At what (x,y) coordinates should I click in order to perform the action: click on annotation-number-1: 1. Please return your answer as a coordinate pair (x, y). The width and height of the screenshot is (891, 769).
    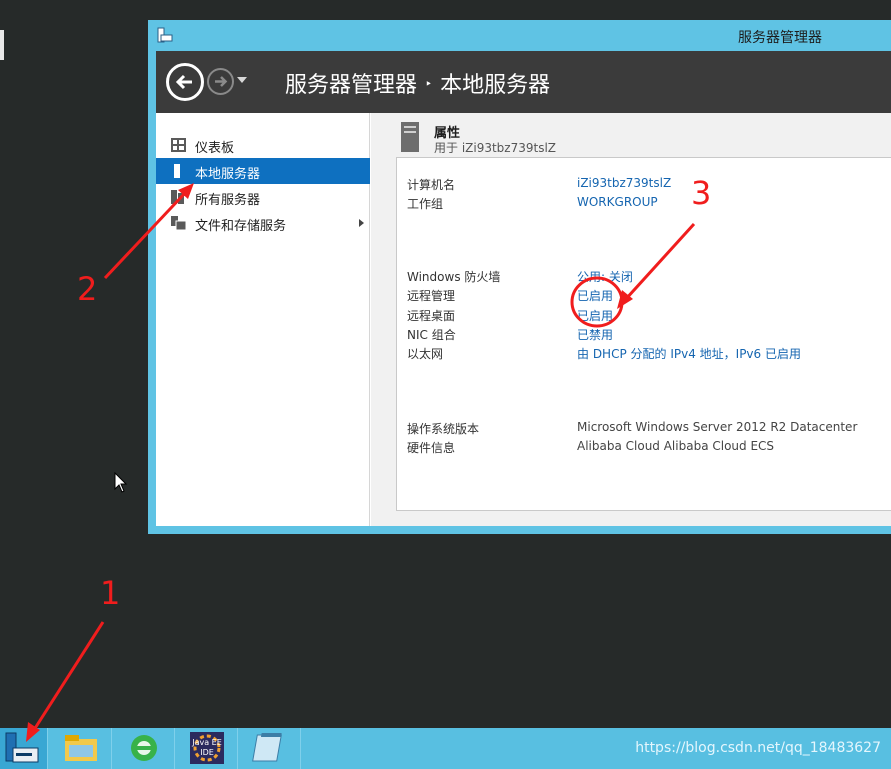
    Looking at the image, I should click on (110, 593).